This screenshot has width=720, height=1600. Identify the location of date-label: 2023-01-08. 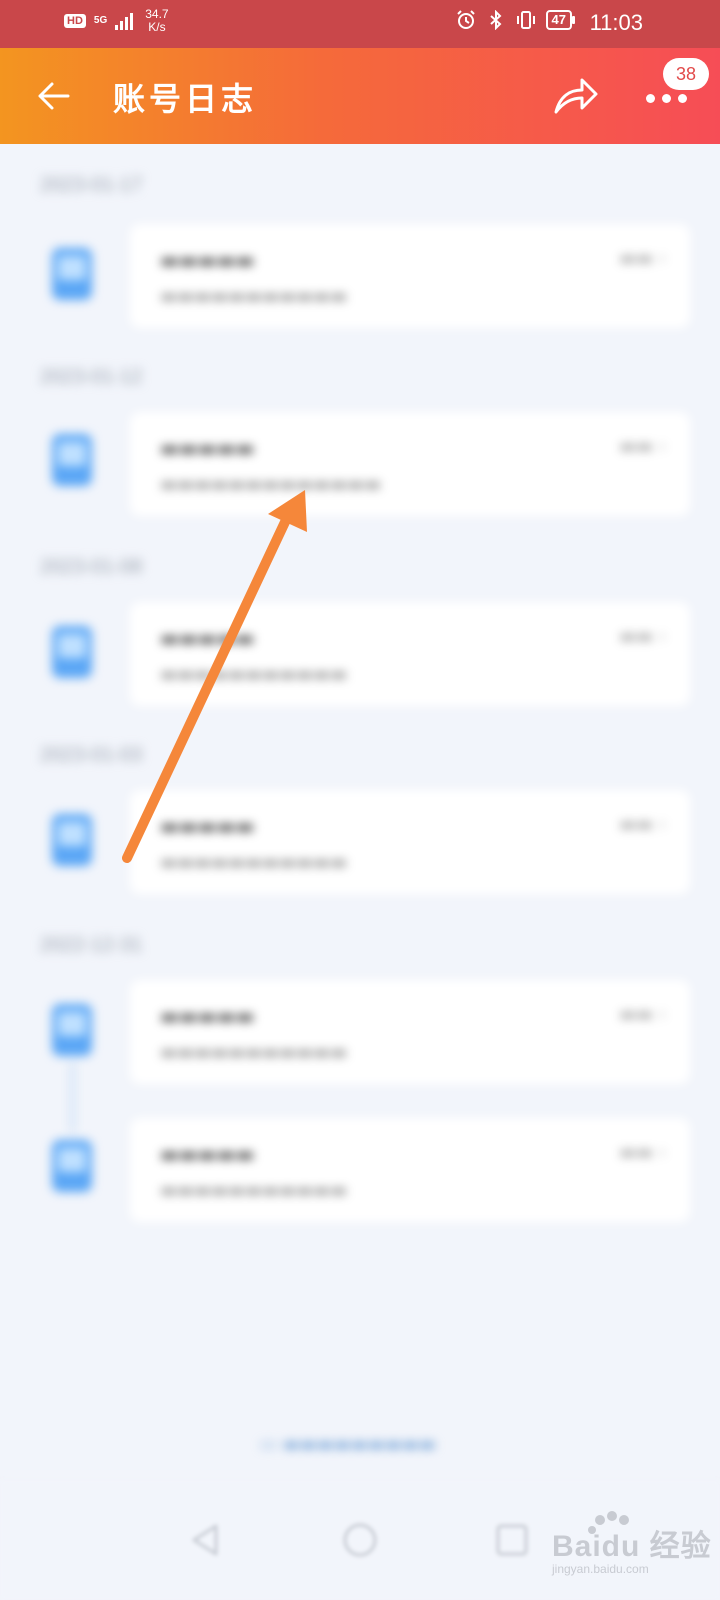
(91, 567).